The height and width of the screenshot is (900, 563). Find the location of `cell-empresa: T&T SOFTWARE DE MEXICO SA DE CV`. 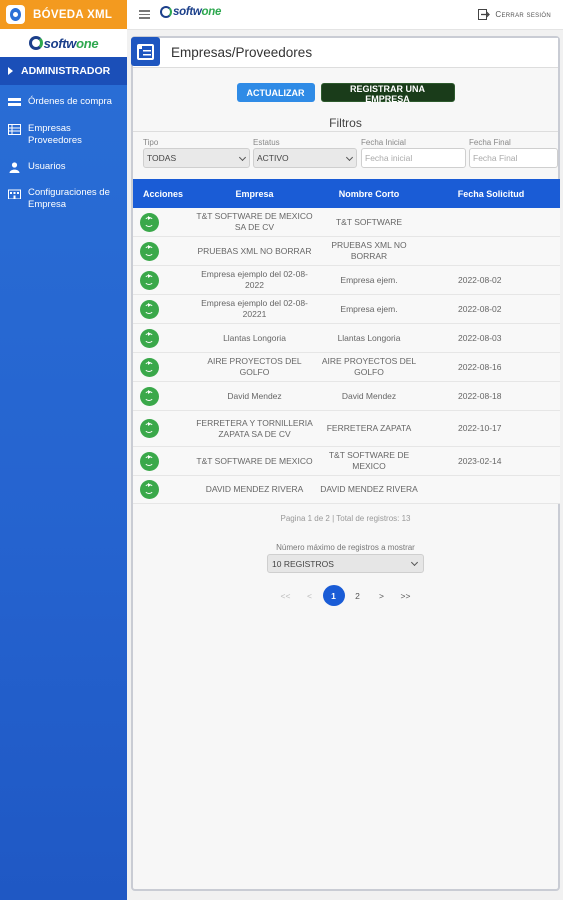

cell-empresa: T&T SOFTWARE DE MEXICO SA DE CV is located at coordinates (254, 221).